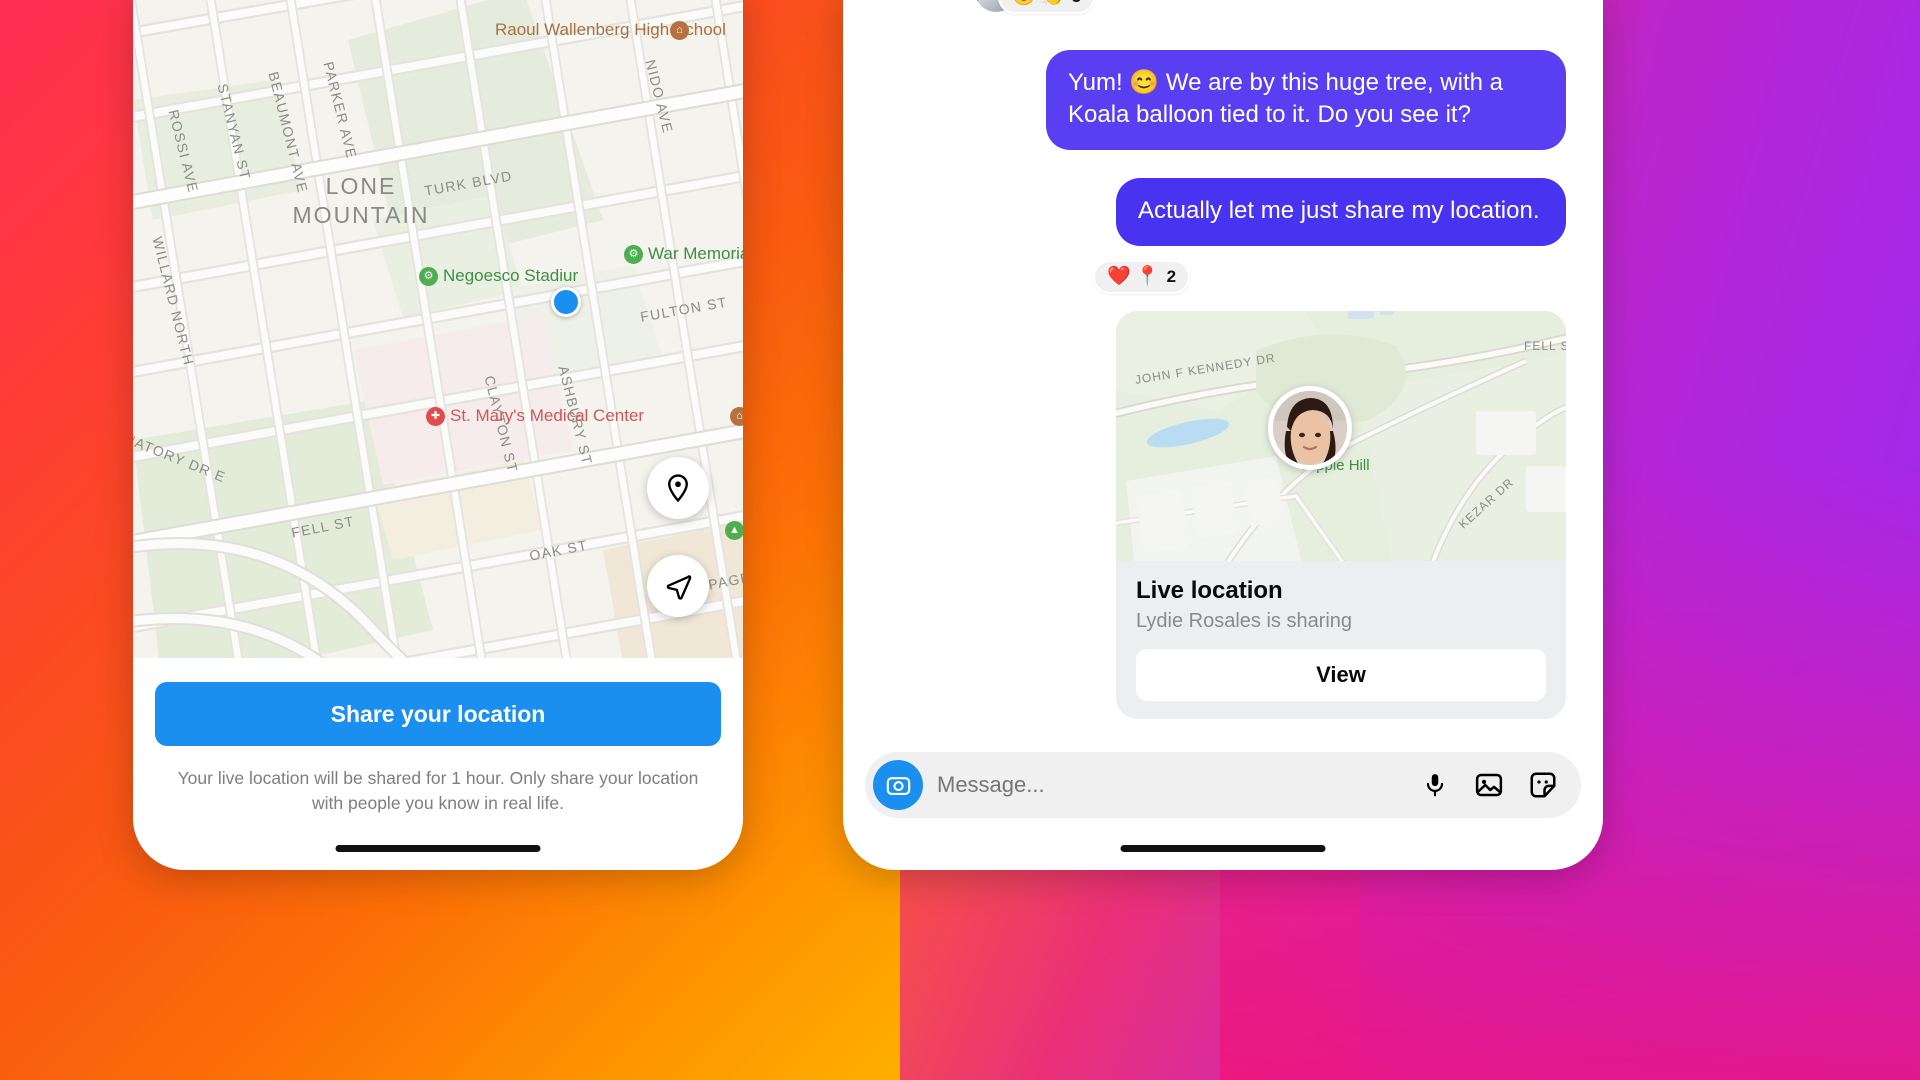  I want to click on gallery-button, so click(1489, 785).